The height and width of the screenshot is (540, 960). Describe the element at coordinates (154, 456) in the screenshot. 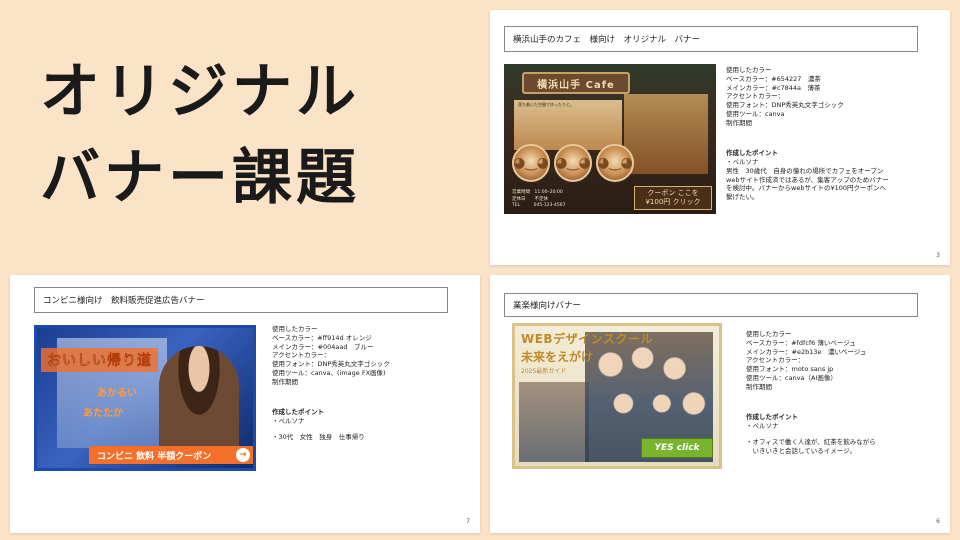

I see `konbini-coupon-label: コンビニ 飲料 半額クーポン` at that location.